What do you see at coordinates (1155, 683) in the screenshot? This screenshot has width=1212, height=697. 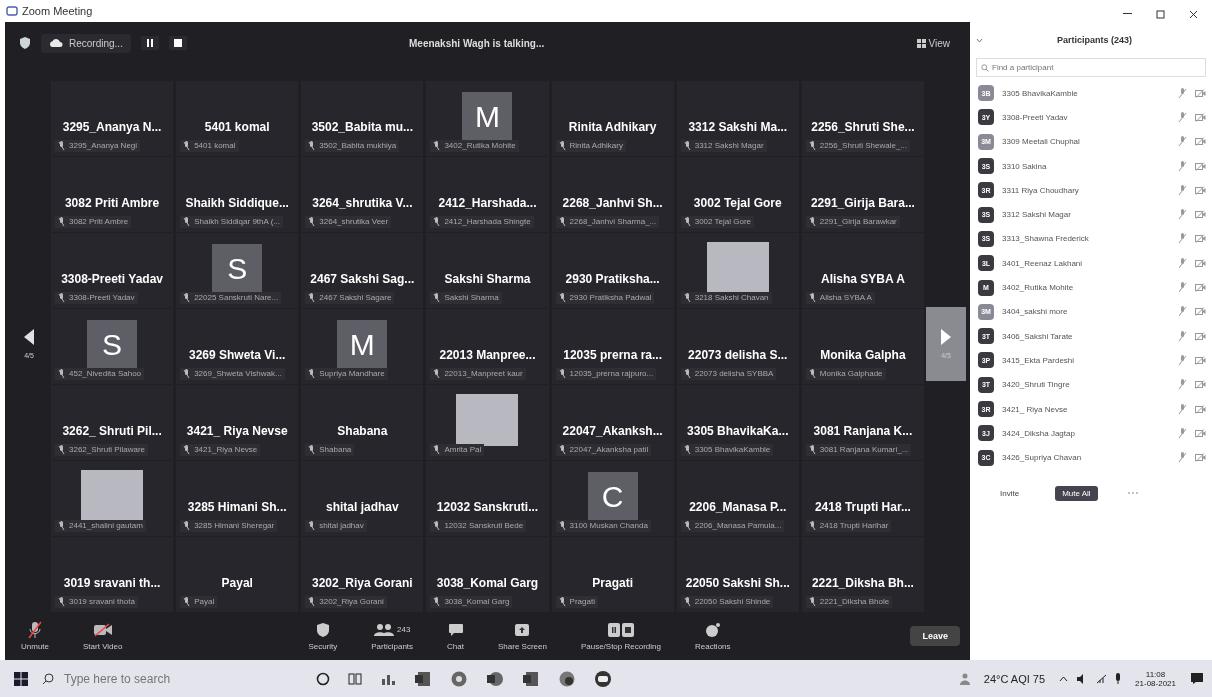 I see `clock-date: 21-08-2021` at bounding box center [1155, 683].